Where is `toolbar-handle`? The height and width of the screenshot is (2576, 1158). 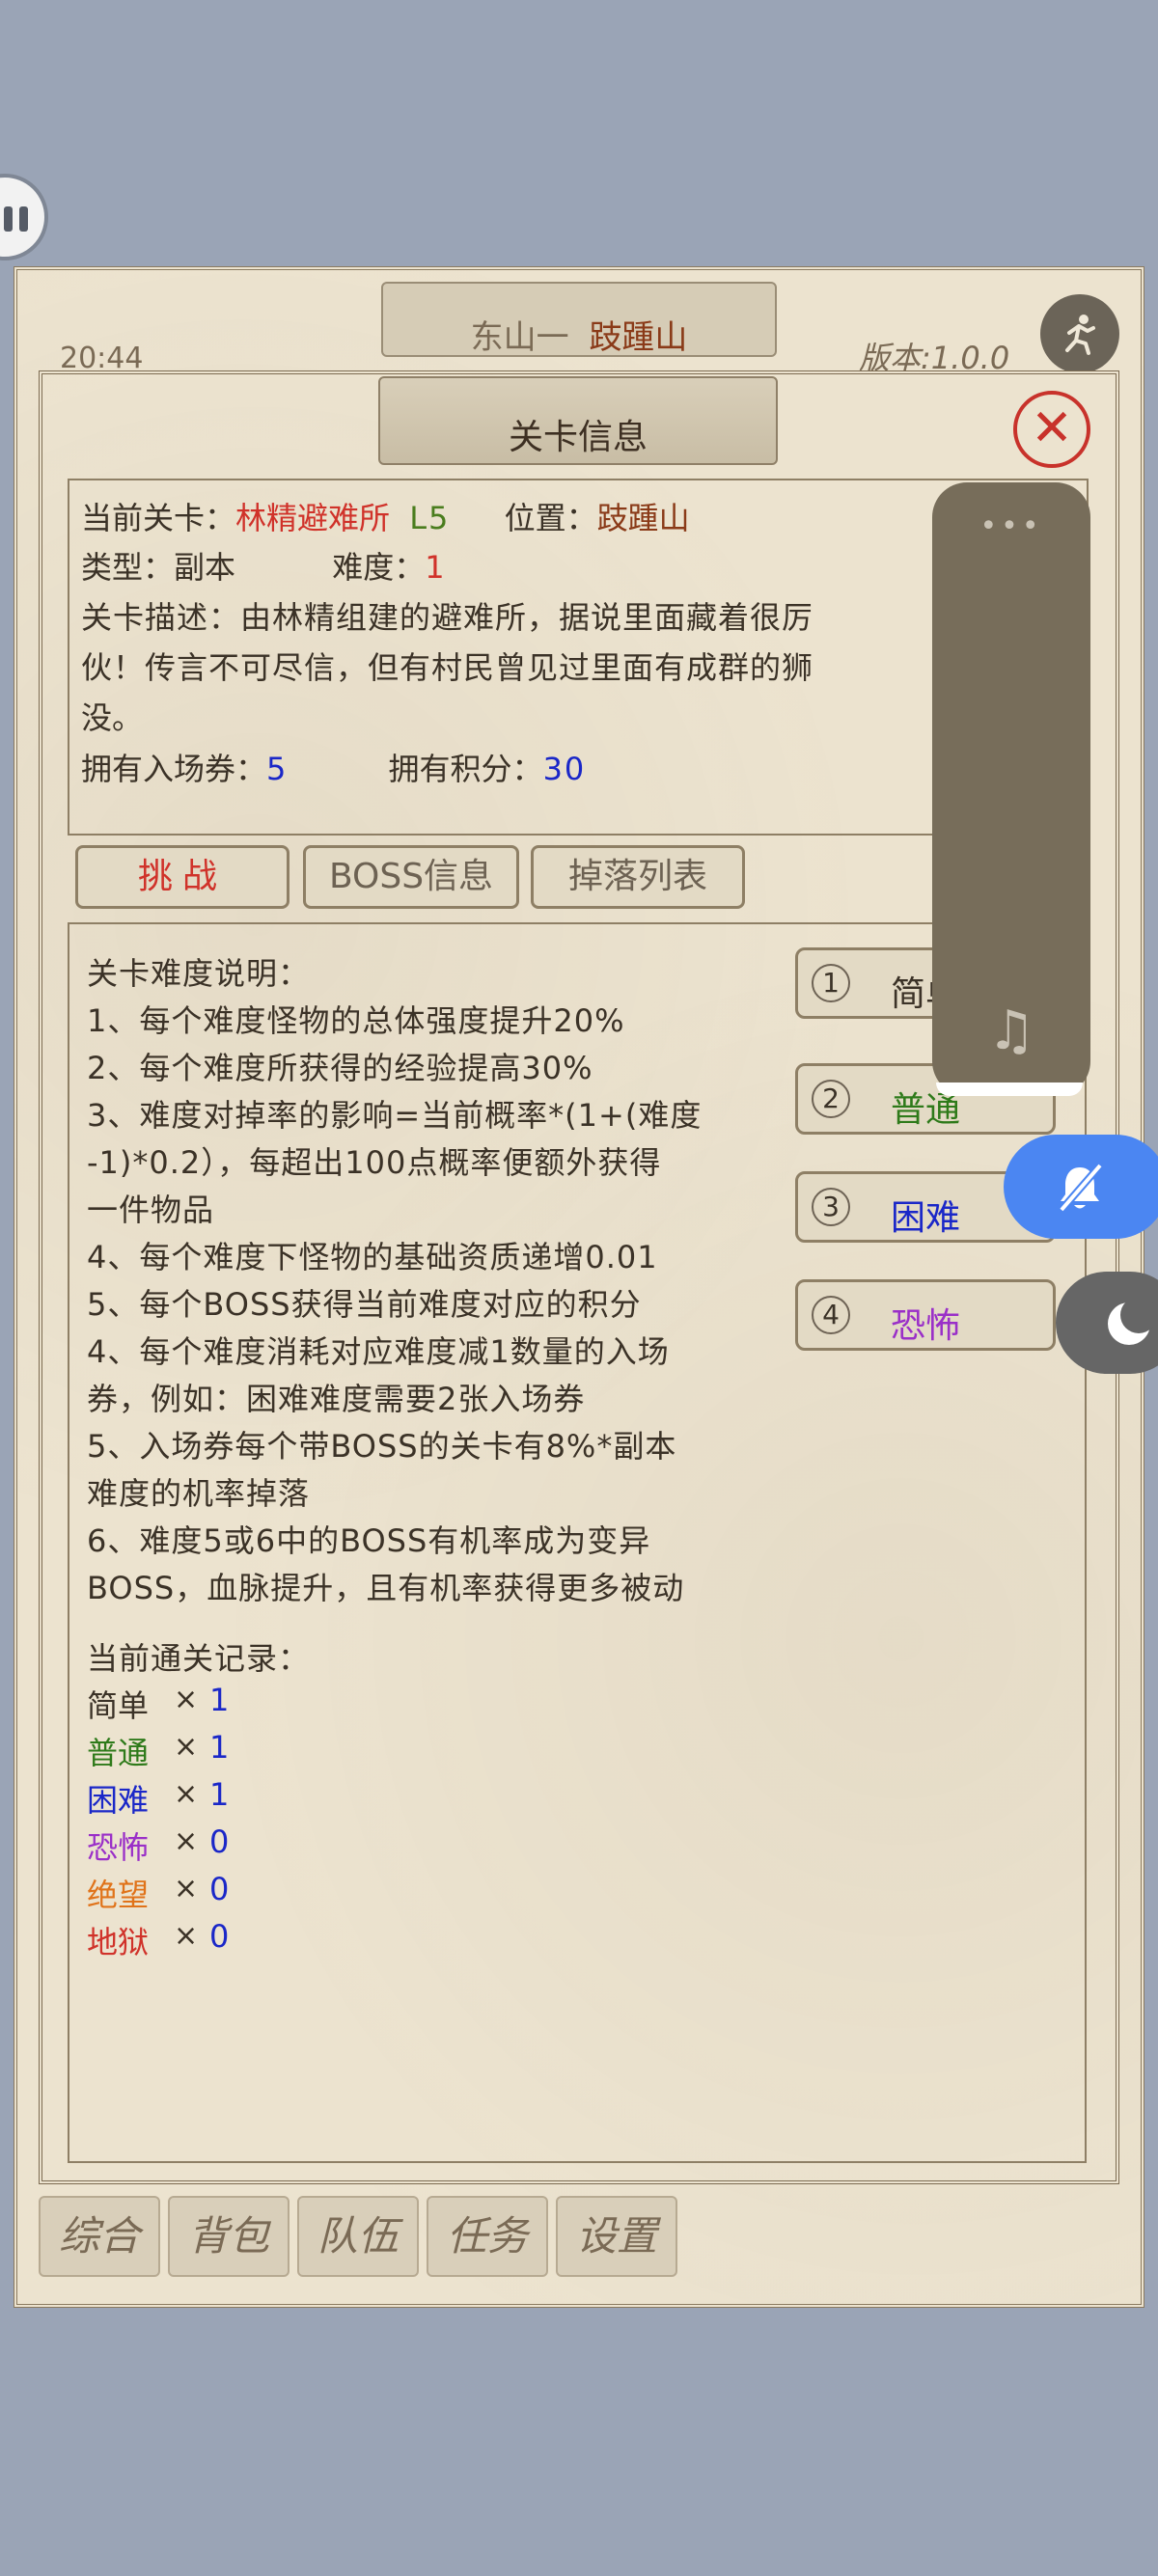 toolbar-handle is located at coordinates (1009, 1089).